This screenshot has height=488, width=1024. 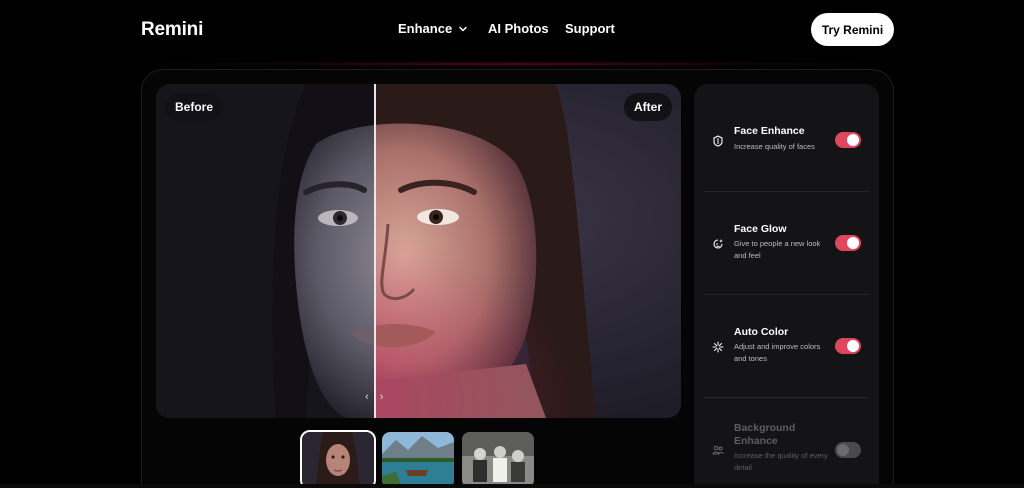 What do you see at coordinates (338, 459) in the screenshot?
I see `thumbnail-portrait` at bounding box center [338, 459].